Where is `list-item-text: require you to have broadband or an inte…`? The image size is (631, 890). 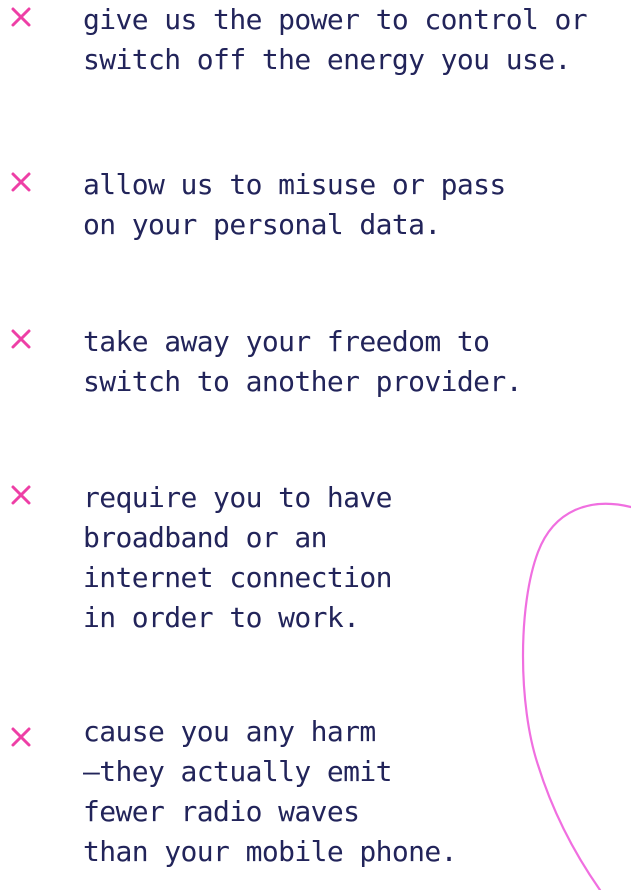
list-item-text: require you to have broadband or an inte… is located at coordinates (238, 557).